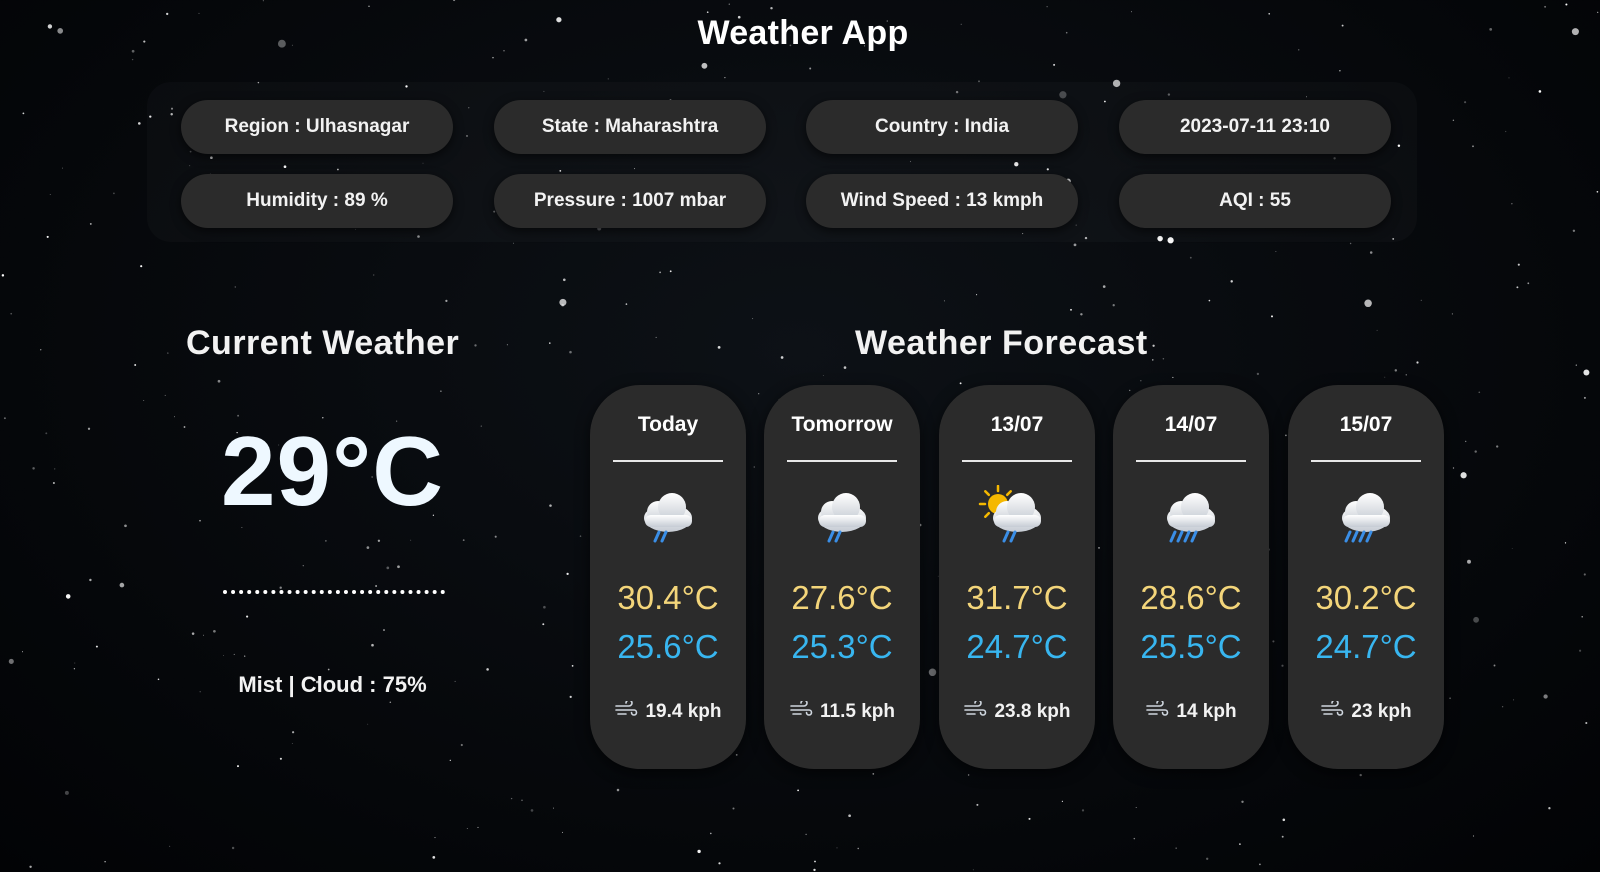 This screenshot has height=872, width=1600. I want to click on forecast-day-label: Today, so click(668, 424).